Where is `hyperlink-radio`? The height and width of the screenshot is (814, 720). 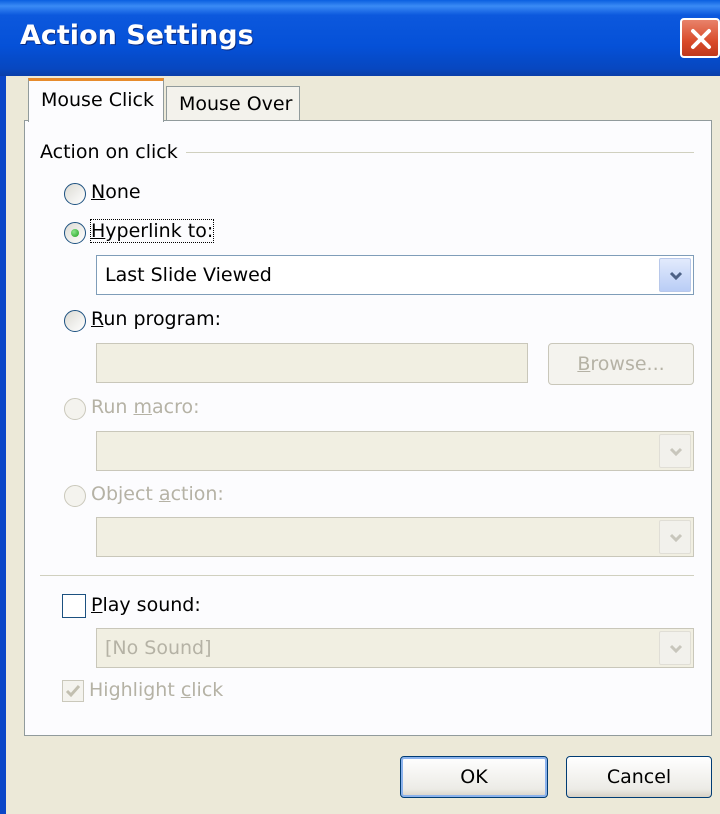
hyperlink-radio is located at coordinates (75, 233).